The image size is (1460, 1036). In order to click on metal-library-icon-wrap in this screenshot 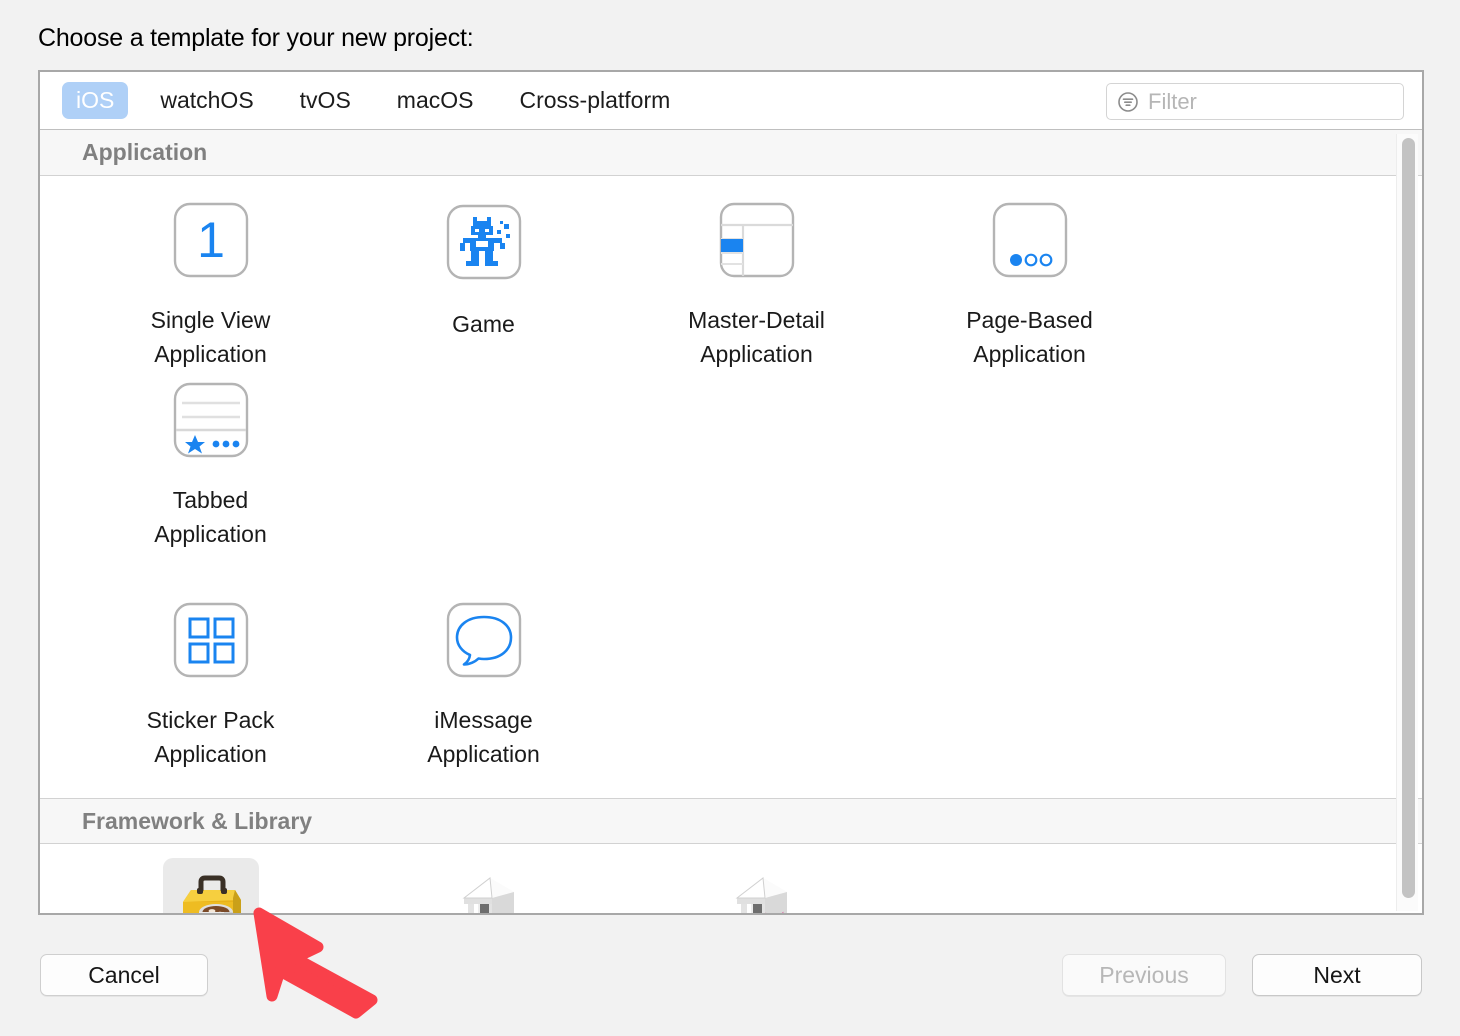, I will do `click(757, 885)`.